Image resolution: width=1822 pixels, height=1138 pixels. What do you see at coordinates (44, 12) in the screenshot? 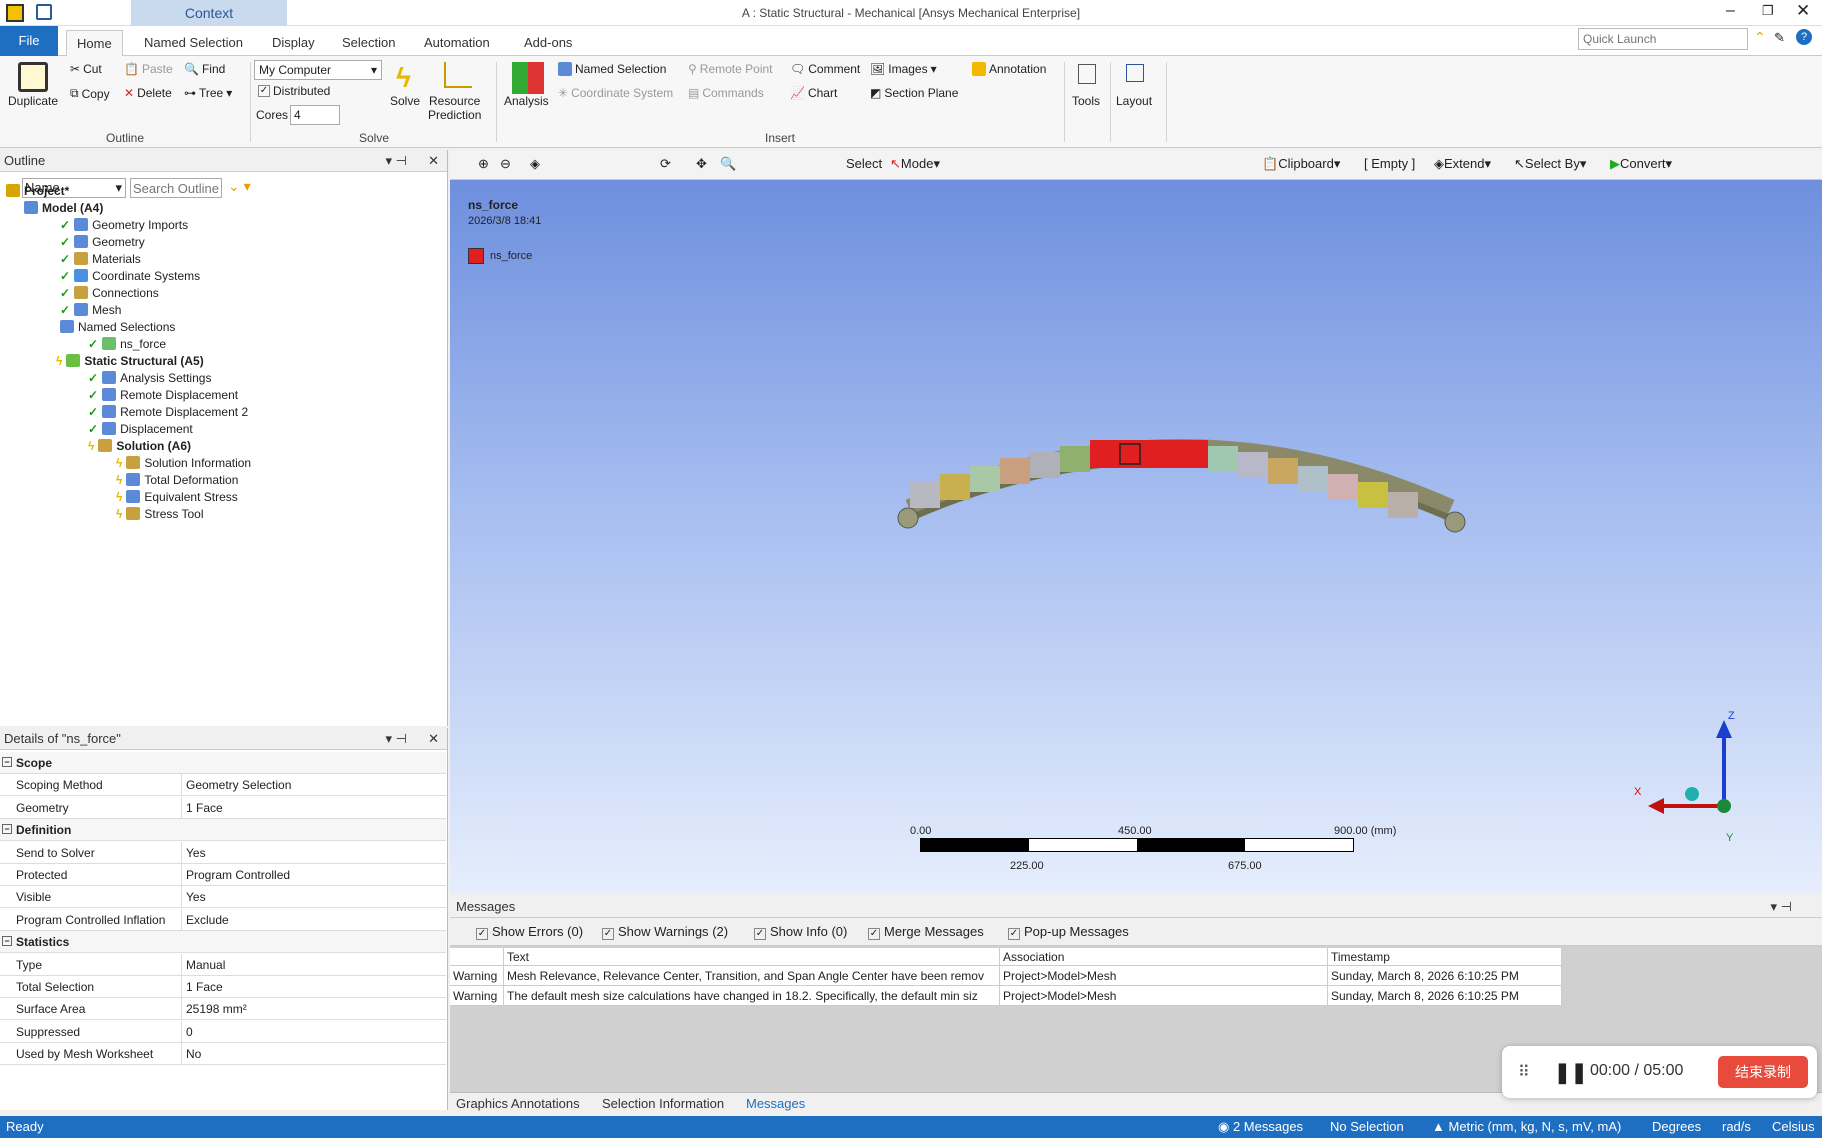
I see `save-icon` at bounding box center [44, 12].